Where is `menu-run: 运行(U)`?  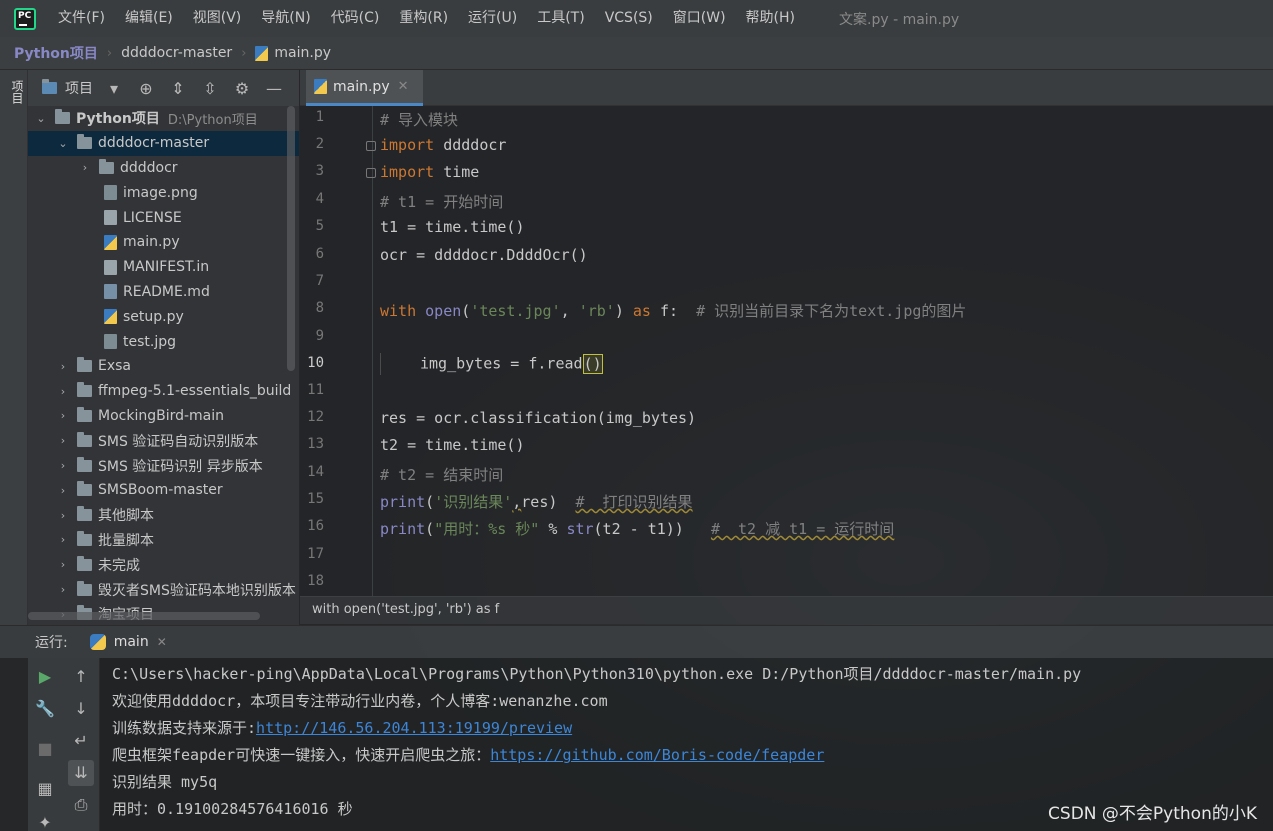 menu-run: 运行(U) is located at coordinates (492, 18).